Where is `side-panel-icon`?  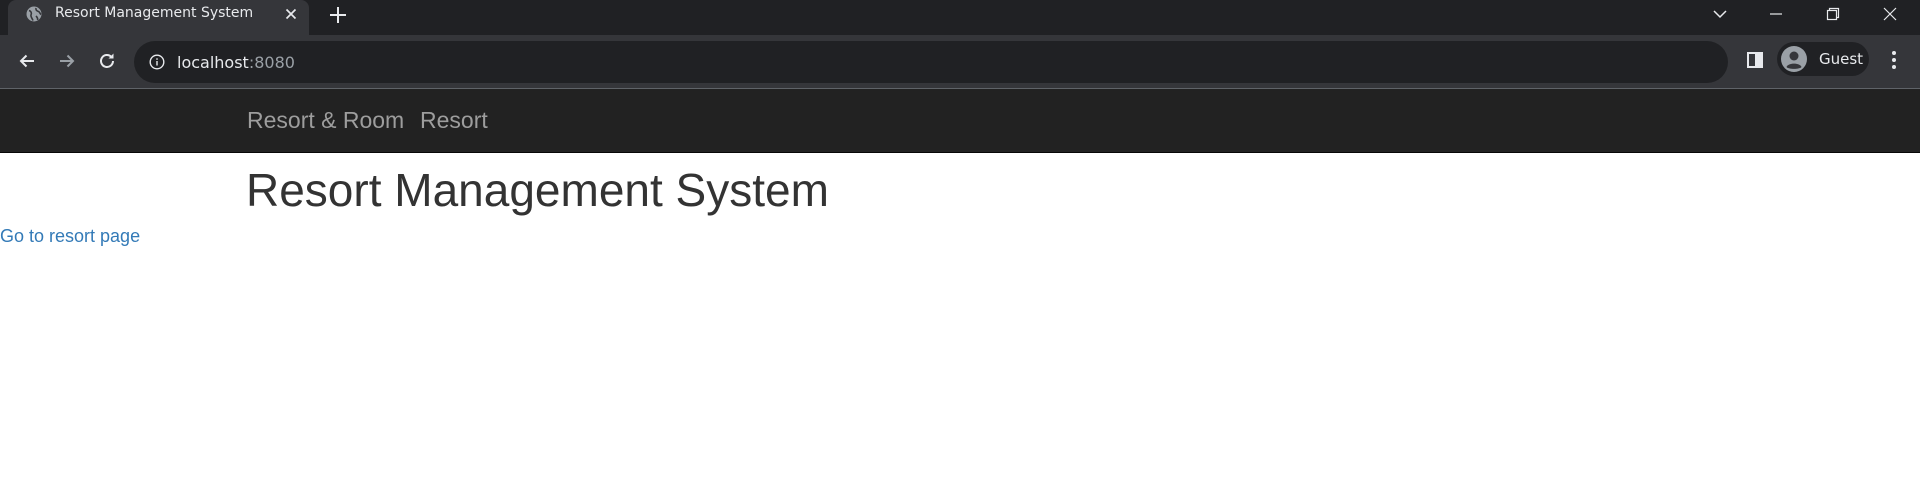 side-panel-icon is located at coordinates (1755, 60).